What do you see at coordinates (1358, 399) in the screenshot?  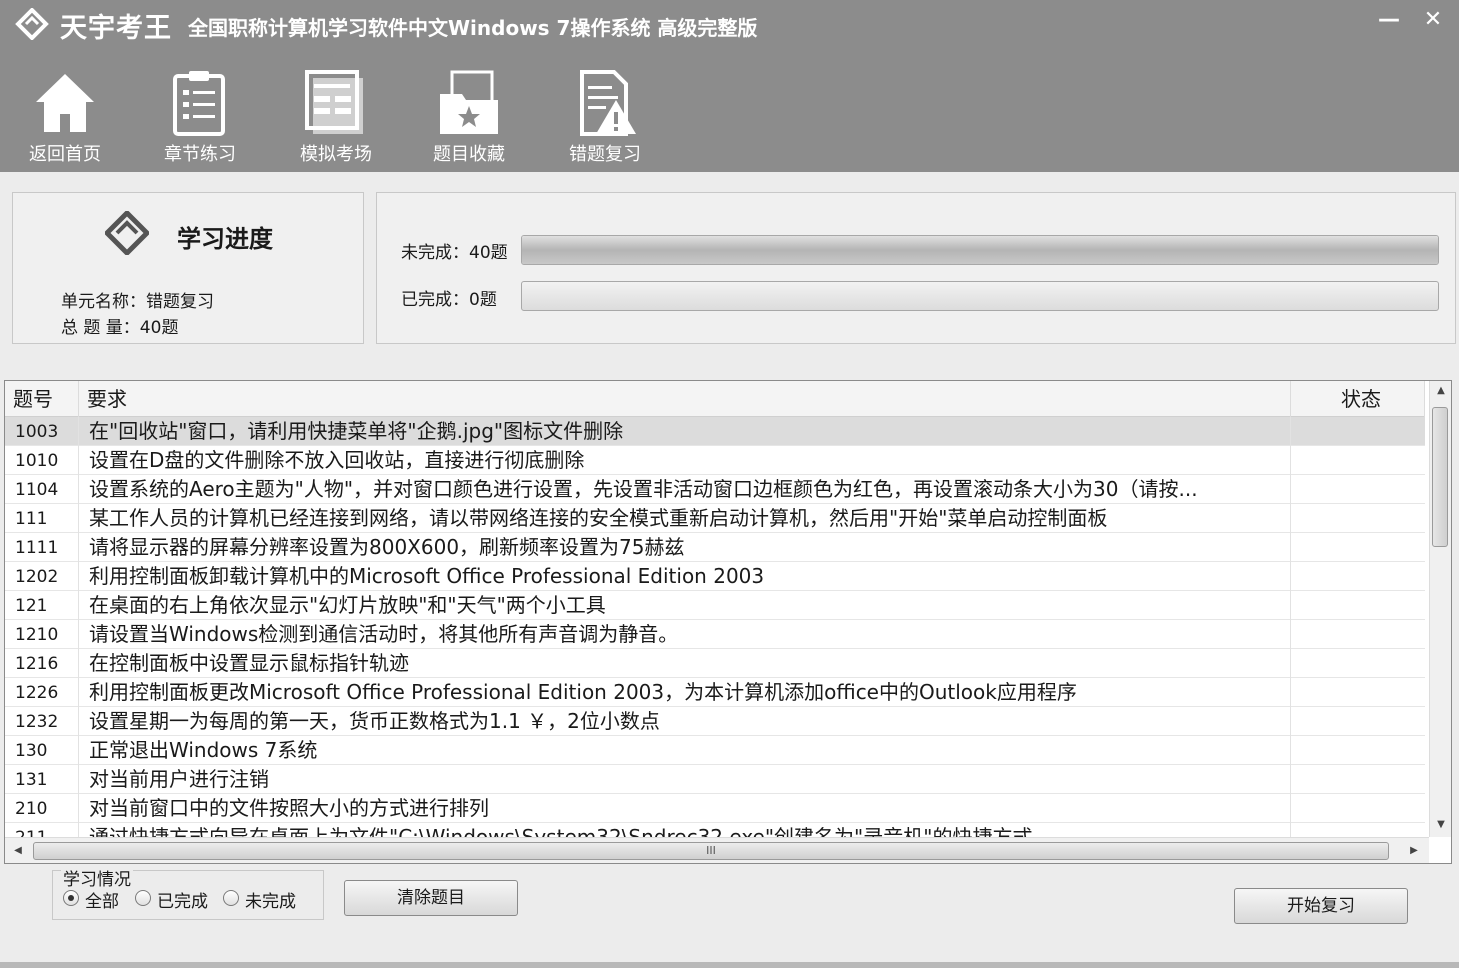 I see `column-header-status: 状态` at bounding box center [1358, 399].